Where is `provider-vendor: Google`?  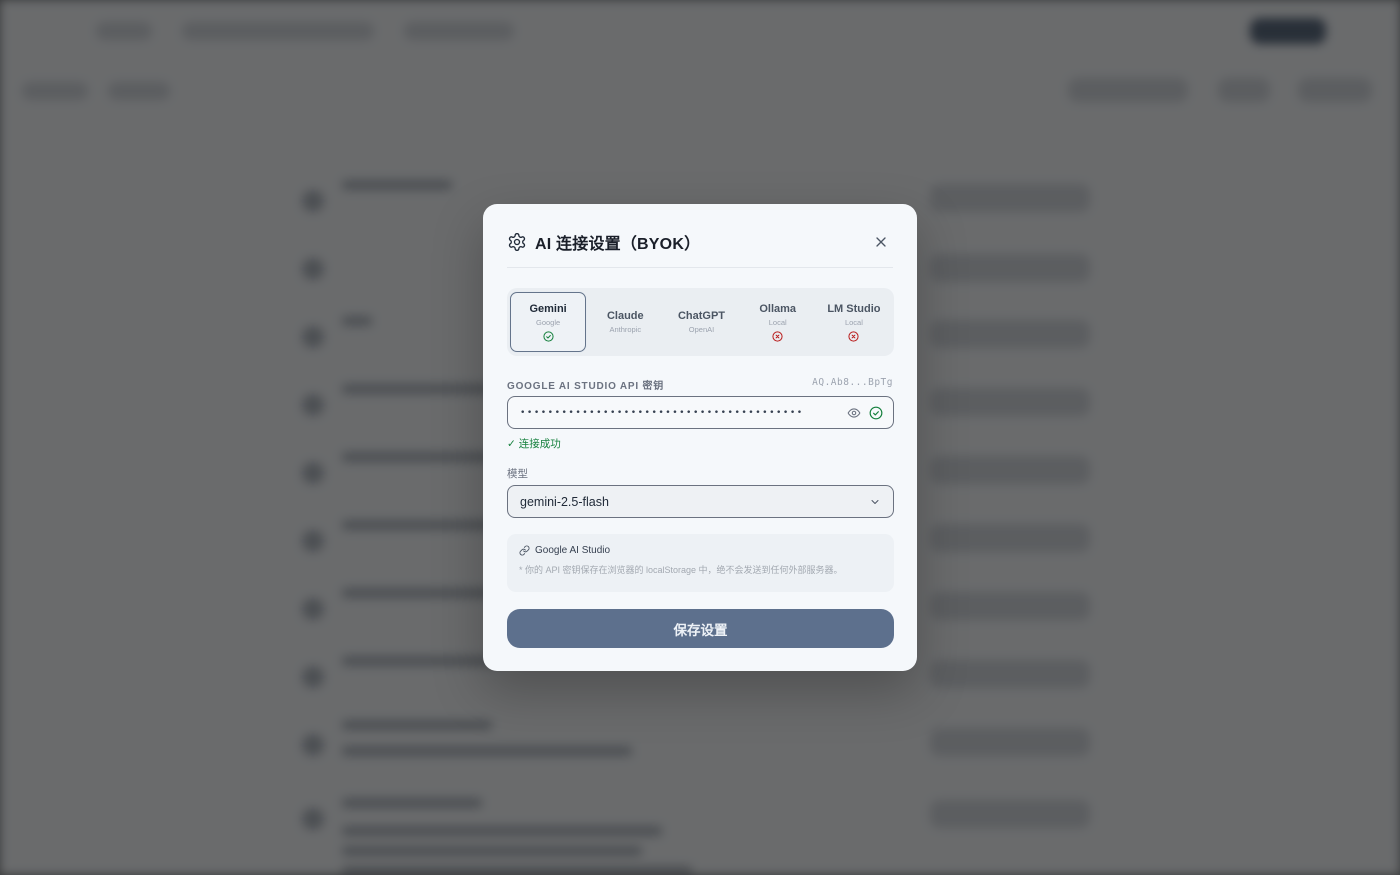
provider-vendor: Google is located at coordinates (548, 322).